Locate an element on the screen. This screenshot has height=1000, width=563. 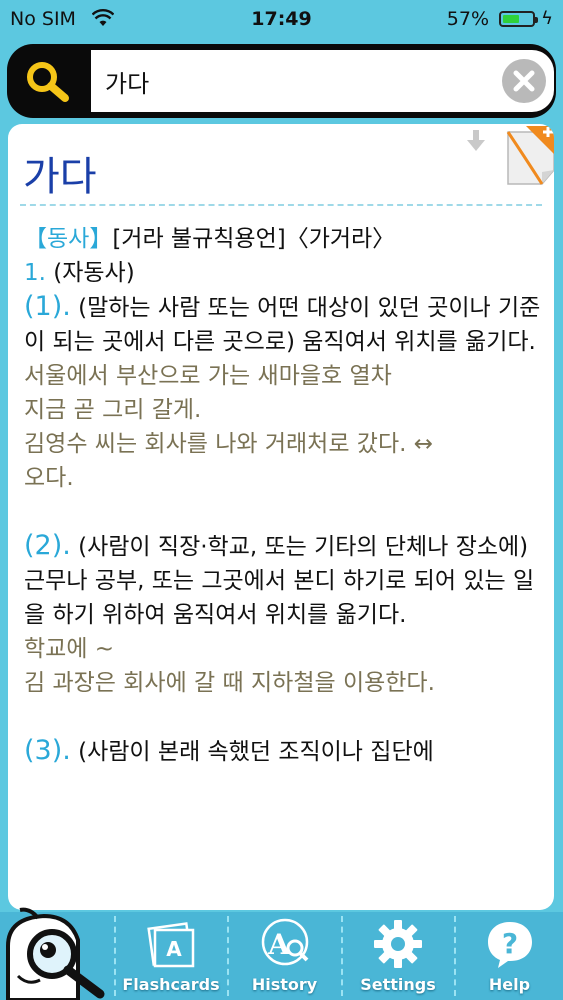
tab-label: Flashcards is located at coordinates (171, 984).